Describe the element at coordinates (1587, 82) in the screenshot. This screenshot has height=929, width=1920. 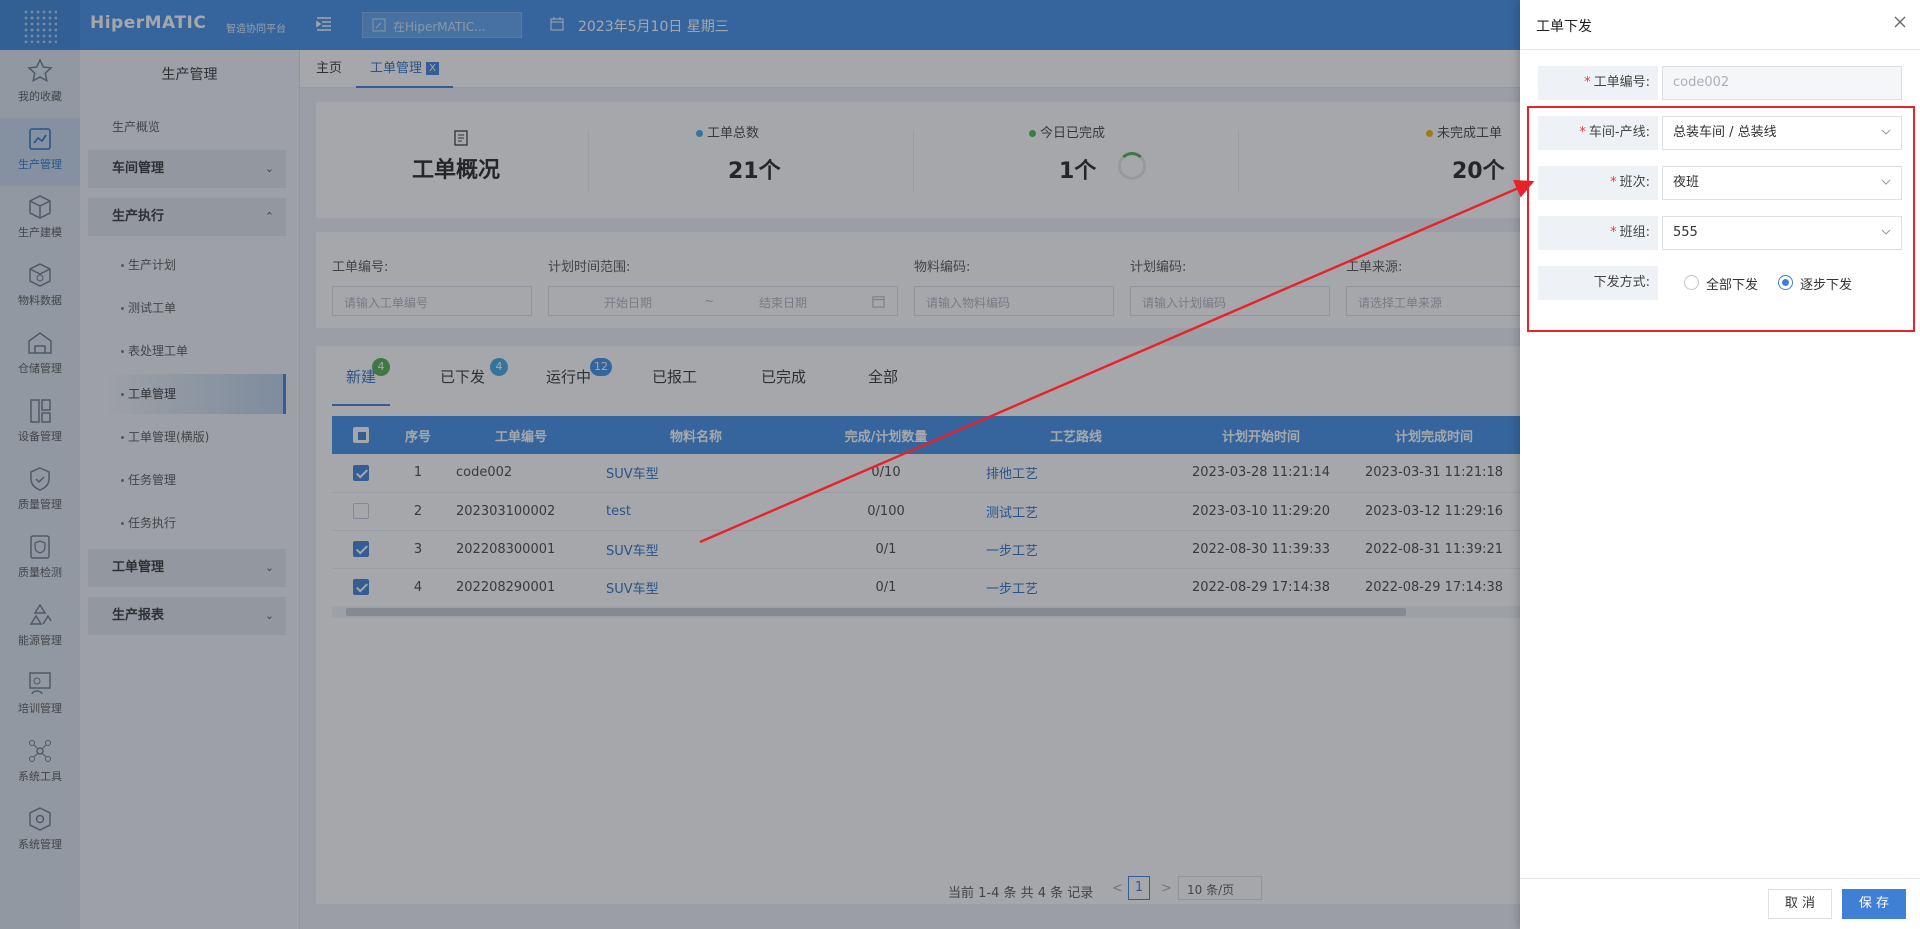
I see `required-mark: *` at that location.